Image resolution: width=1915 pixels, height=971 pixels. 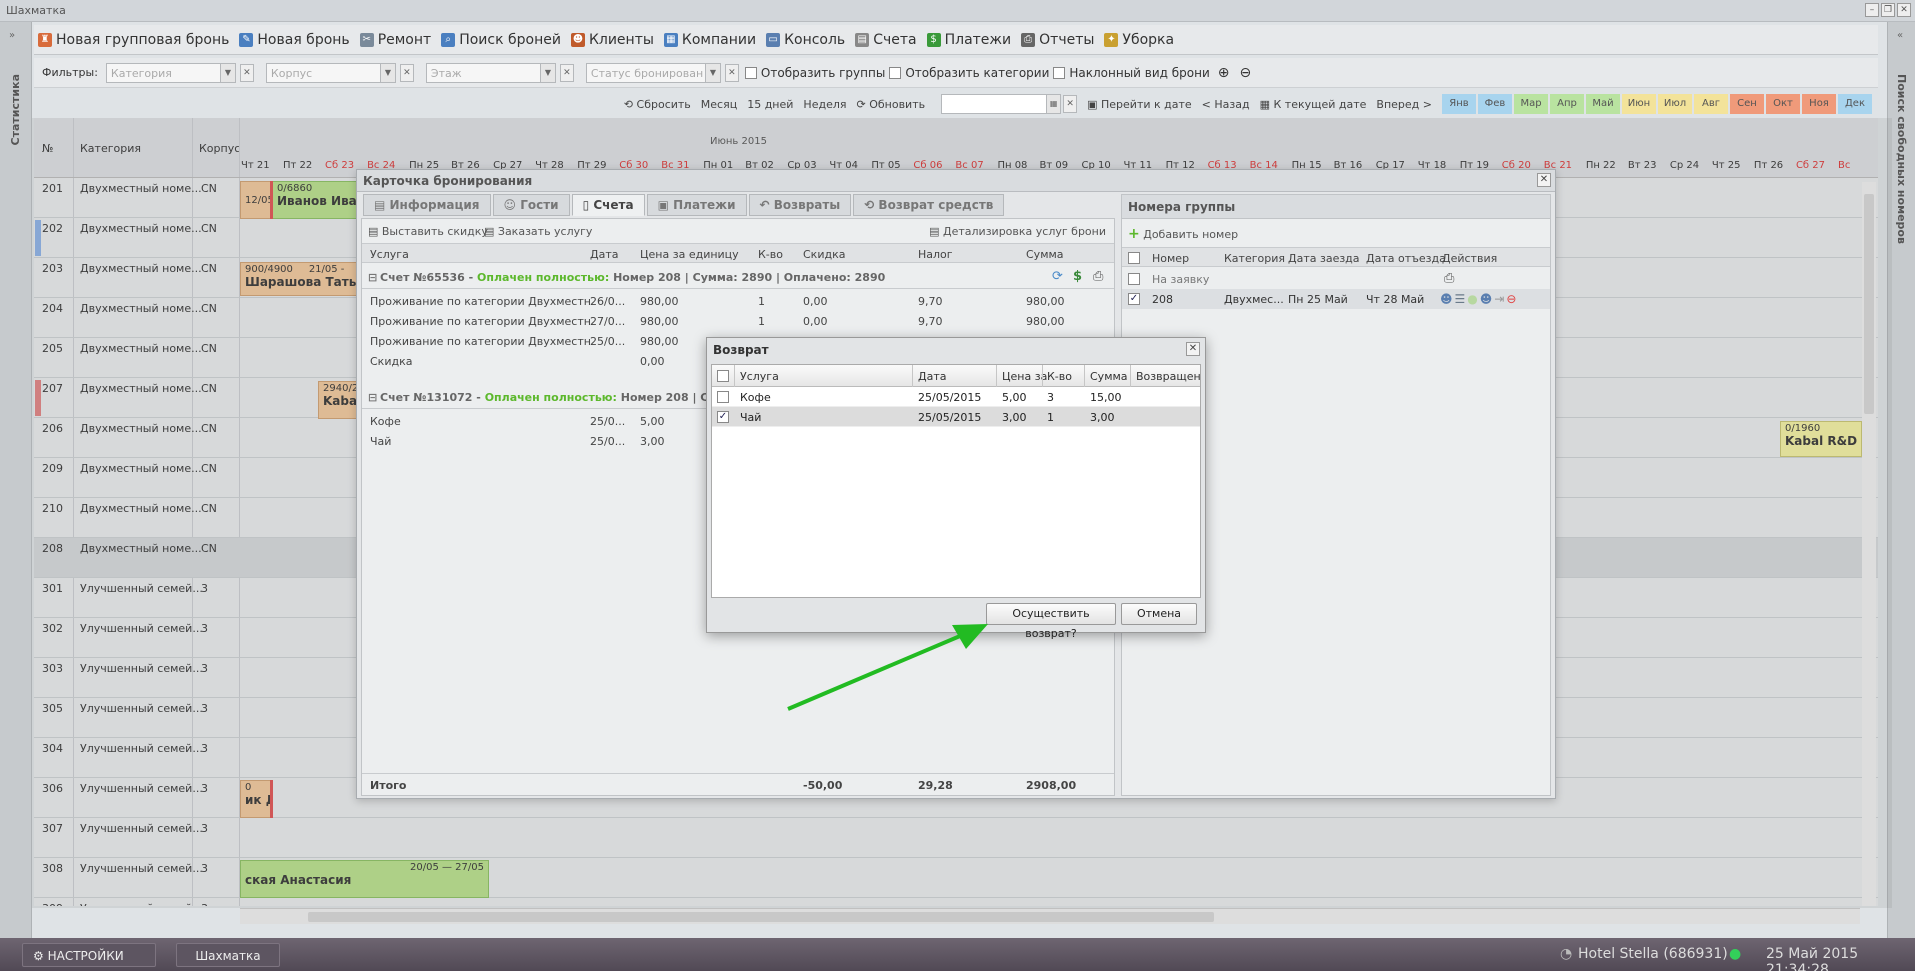 I want to click on current-date-button: ▦ К текущей дате, so click(x=1313, y=104).